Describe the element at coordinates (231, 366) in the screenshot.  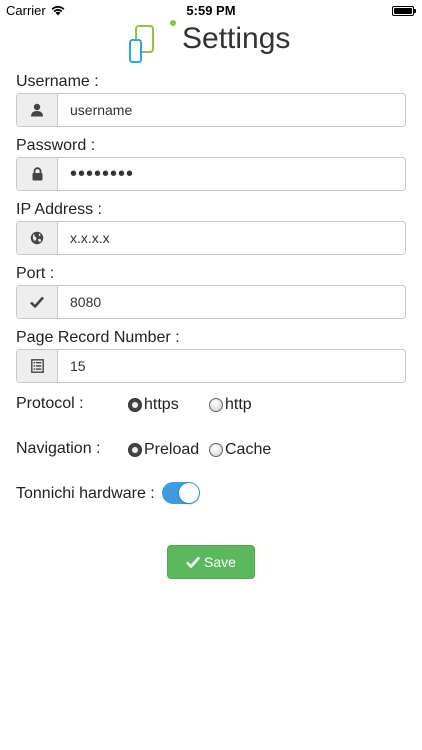
I see `page-record-number-input` at that location.